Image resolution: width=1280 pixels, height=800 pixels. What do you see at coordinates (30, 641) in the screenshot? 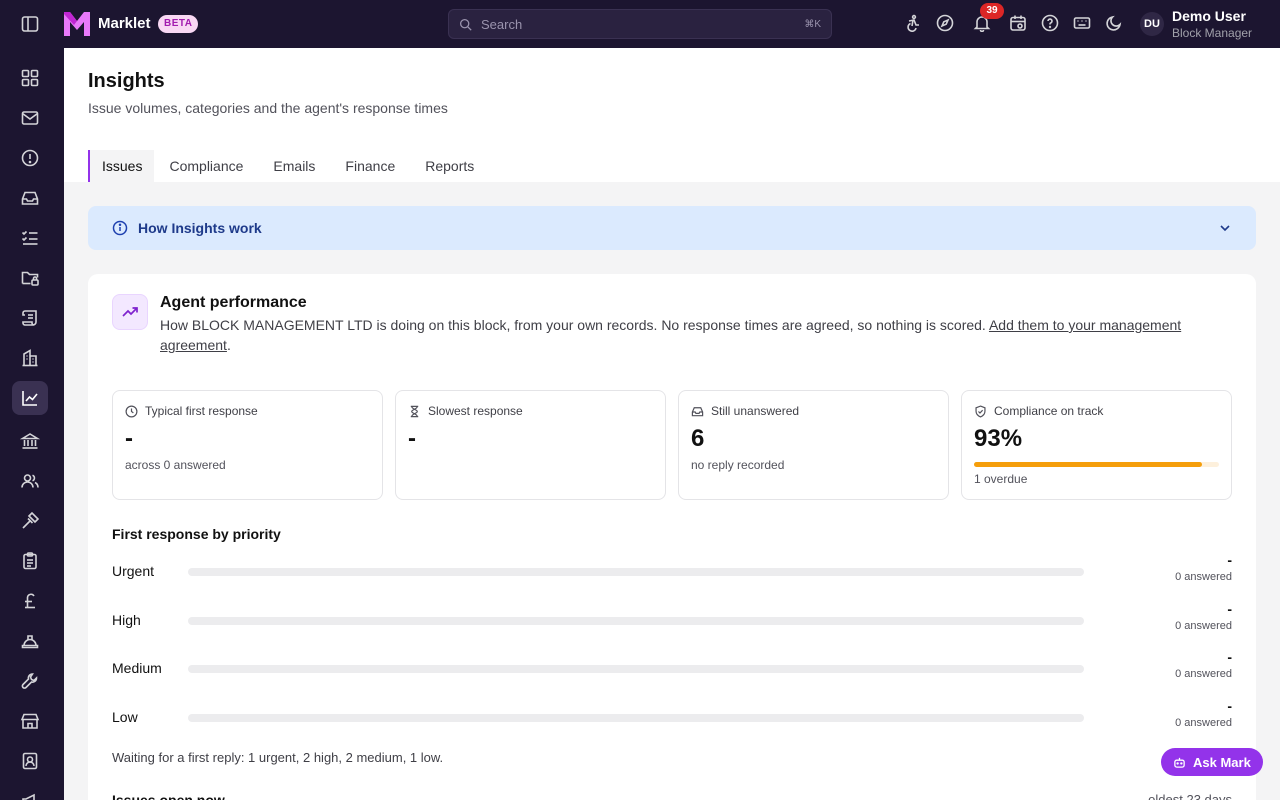
I see `sidebar-item-safety` at bounding box center [30, 641].